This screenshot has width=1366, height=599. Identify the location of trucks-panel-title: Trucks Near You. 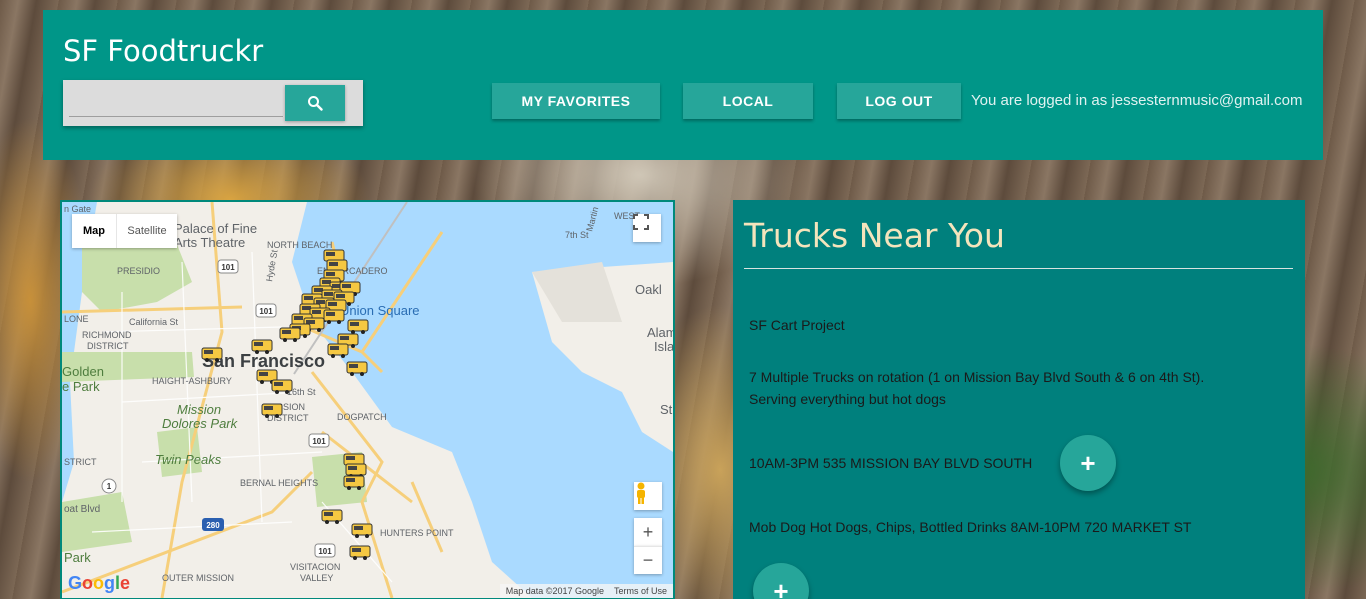
(874, 235).